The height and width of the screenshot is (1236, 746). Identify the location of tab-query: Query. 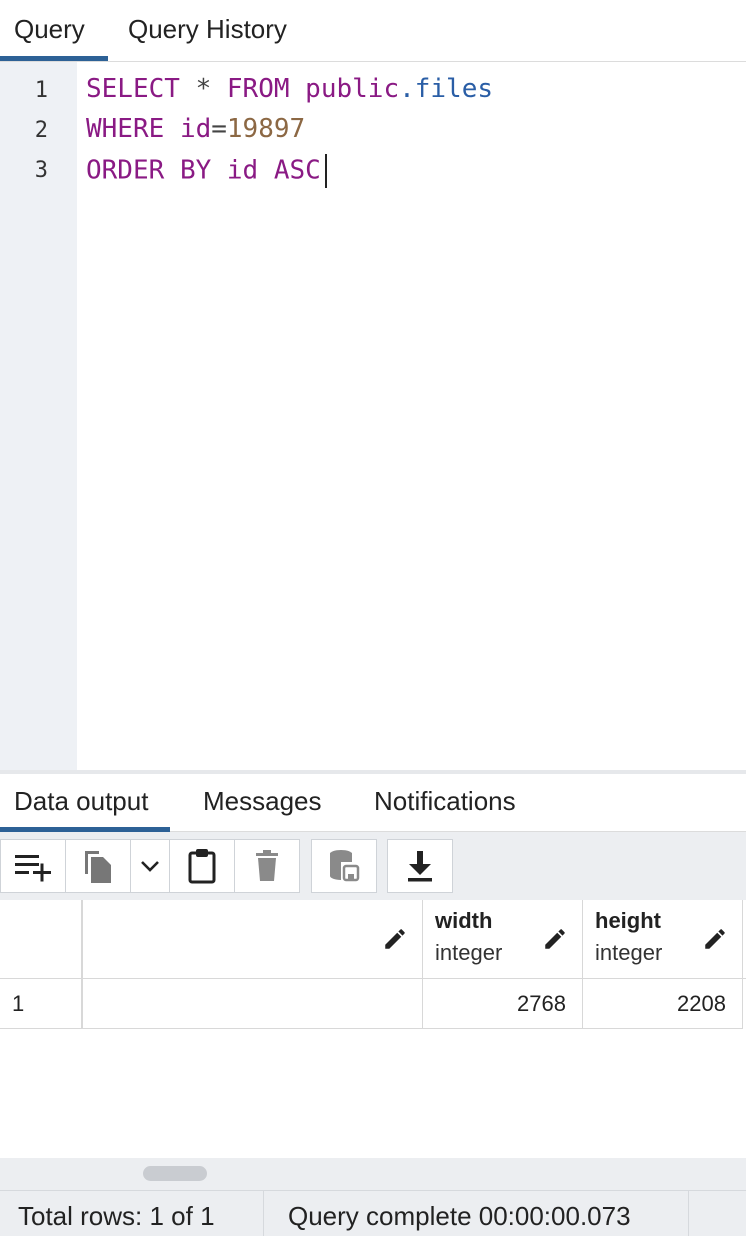
(54, 31).